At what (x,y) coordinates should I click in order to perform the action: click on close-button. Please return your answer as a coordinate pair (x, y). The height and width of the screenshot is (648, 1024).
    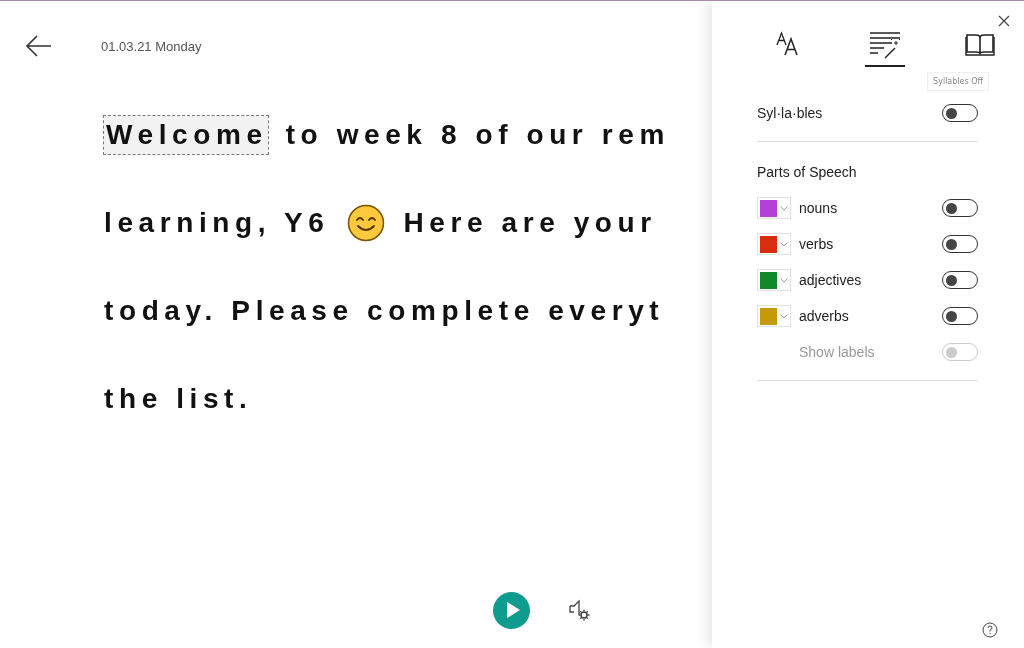
    Looking at the image, I should click on (1004, 21).